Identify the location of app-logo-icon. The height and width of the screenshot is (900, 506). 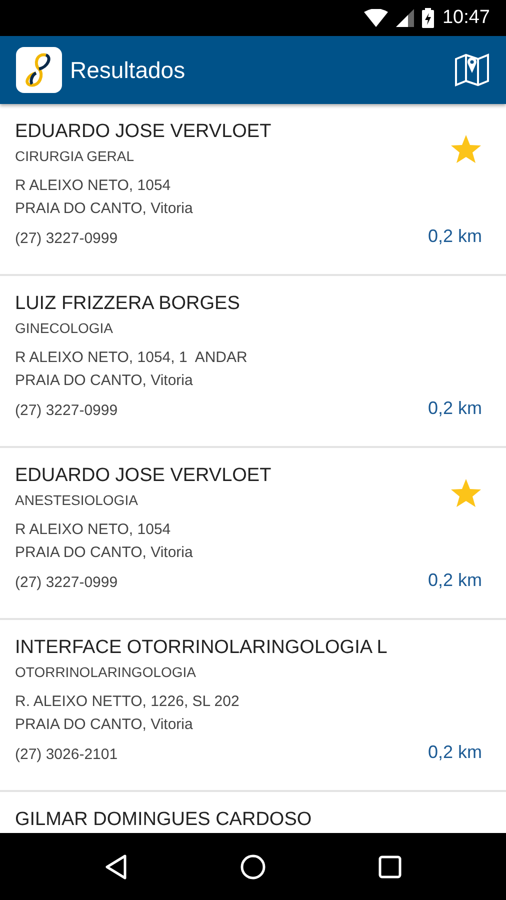
(39, 70).